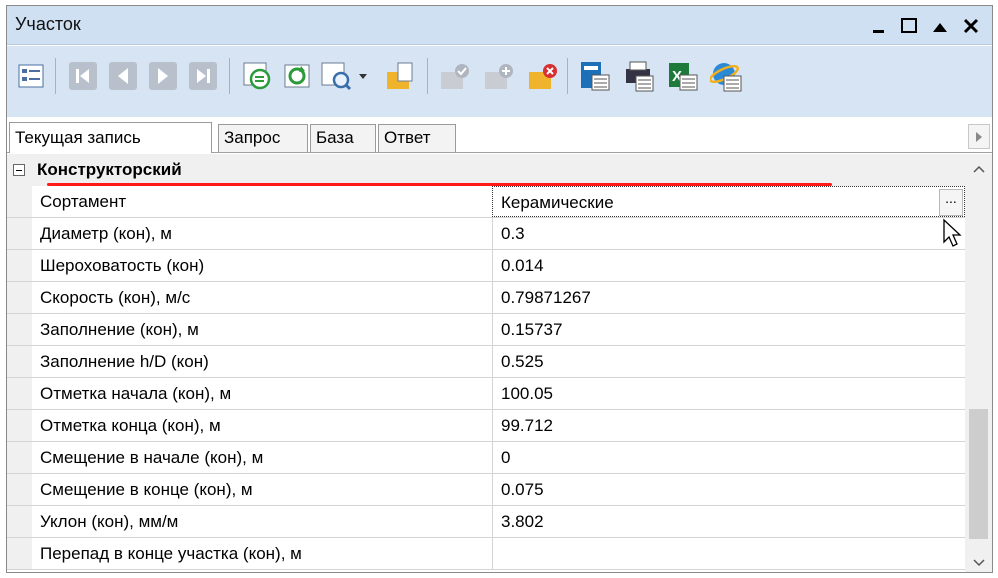  What do you see at coordinates (486, 426) in the screenshot?
I see `property-row: Отметка конца (кон), м 99.712` at bounding box center [486, 426].